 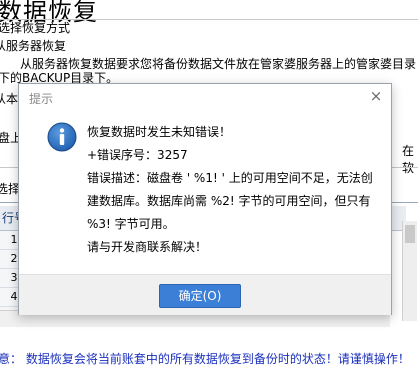 I want to click on dialog-titlebar: 提示 ×, so click(x=205, y=97).